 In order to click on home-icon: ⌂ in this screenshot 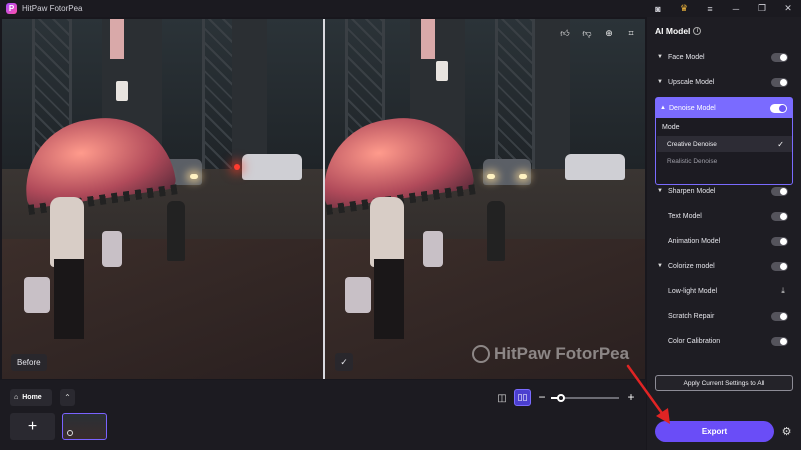, I will do `click(16, 397)`.